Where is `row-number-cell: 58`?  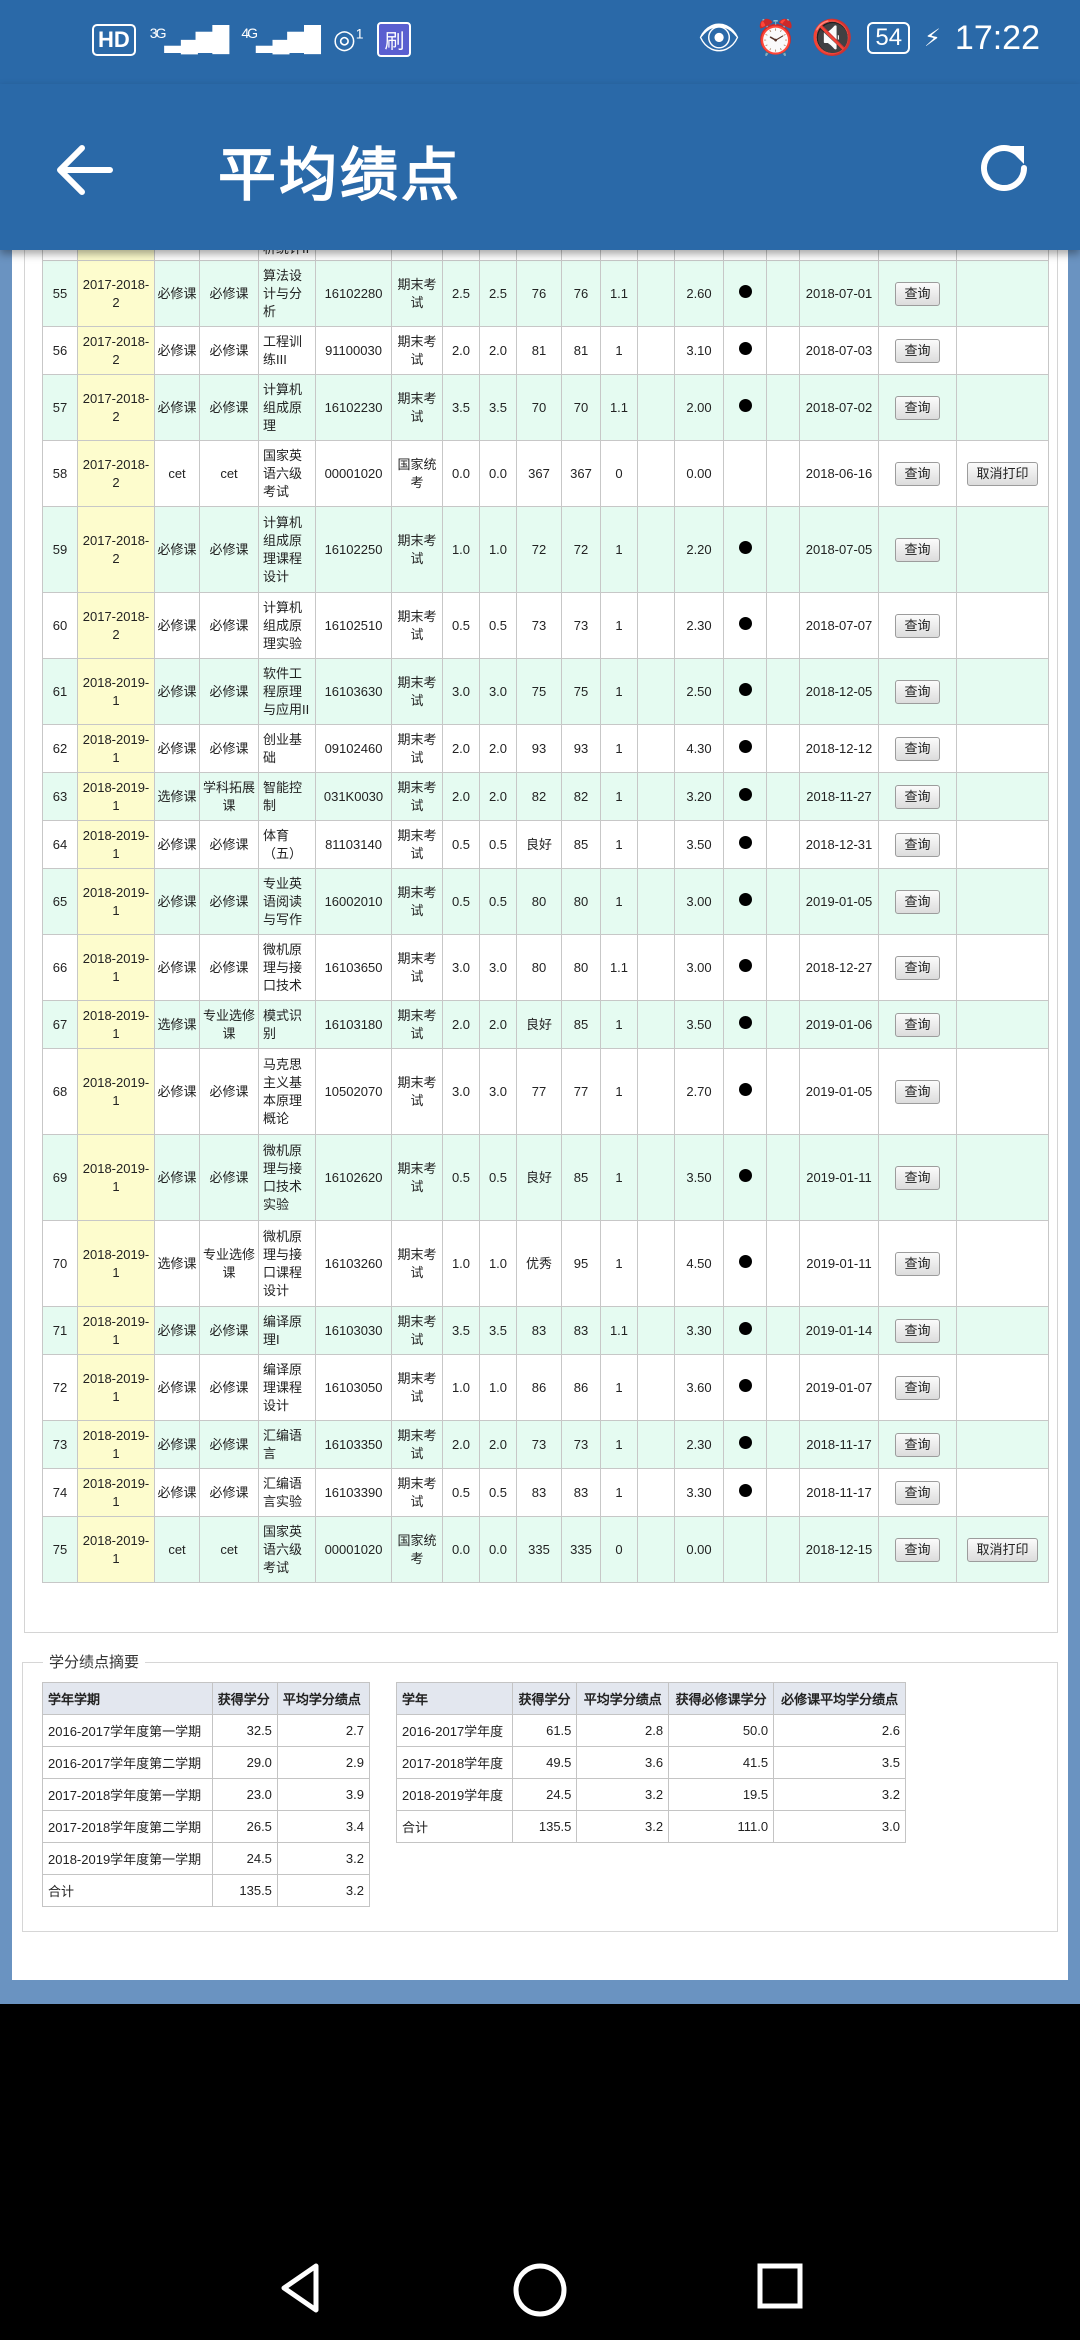 row-number-cell: 58 is located at coordinates (60, 473).